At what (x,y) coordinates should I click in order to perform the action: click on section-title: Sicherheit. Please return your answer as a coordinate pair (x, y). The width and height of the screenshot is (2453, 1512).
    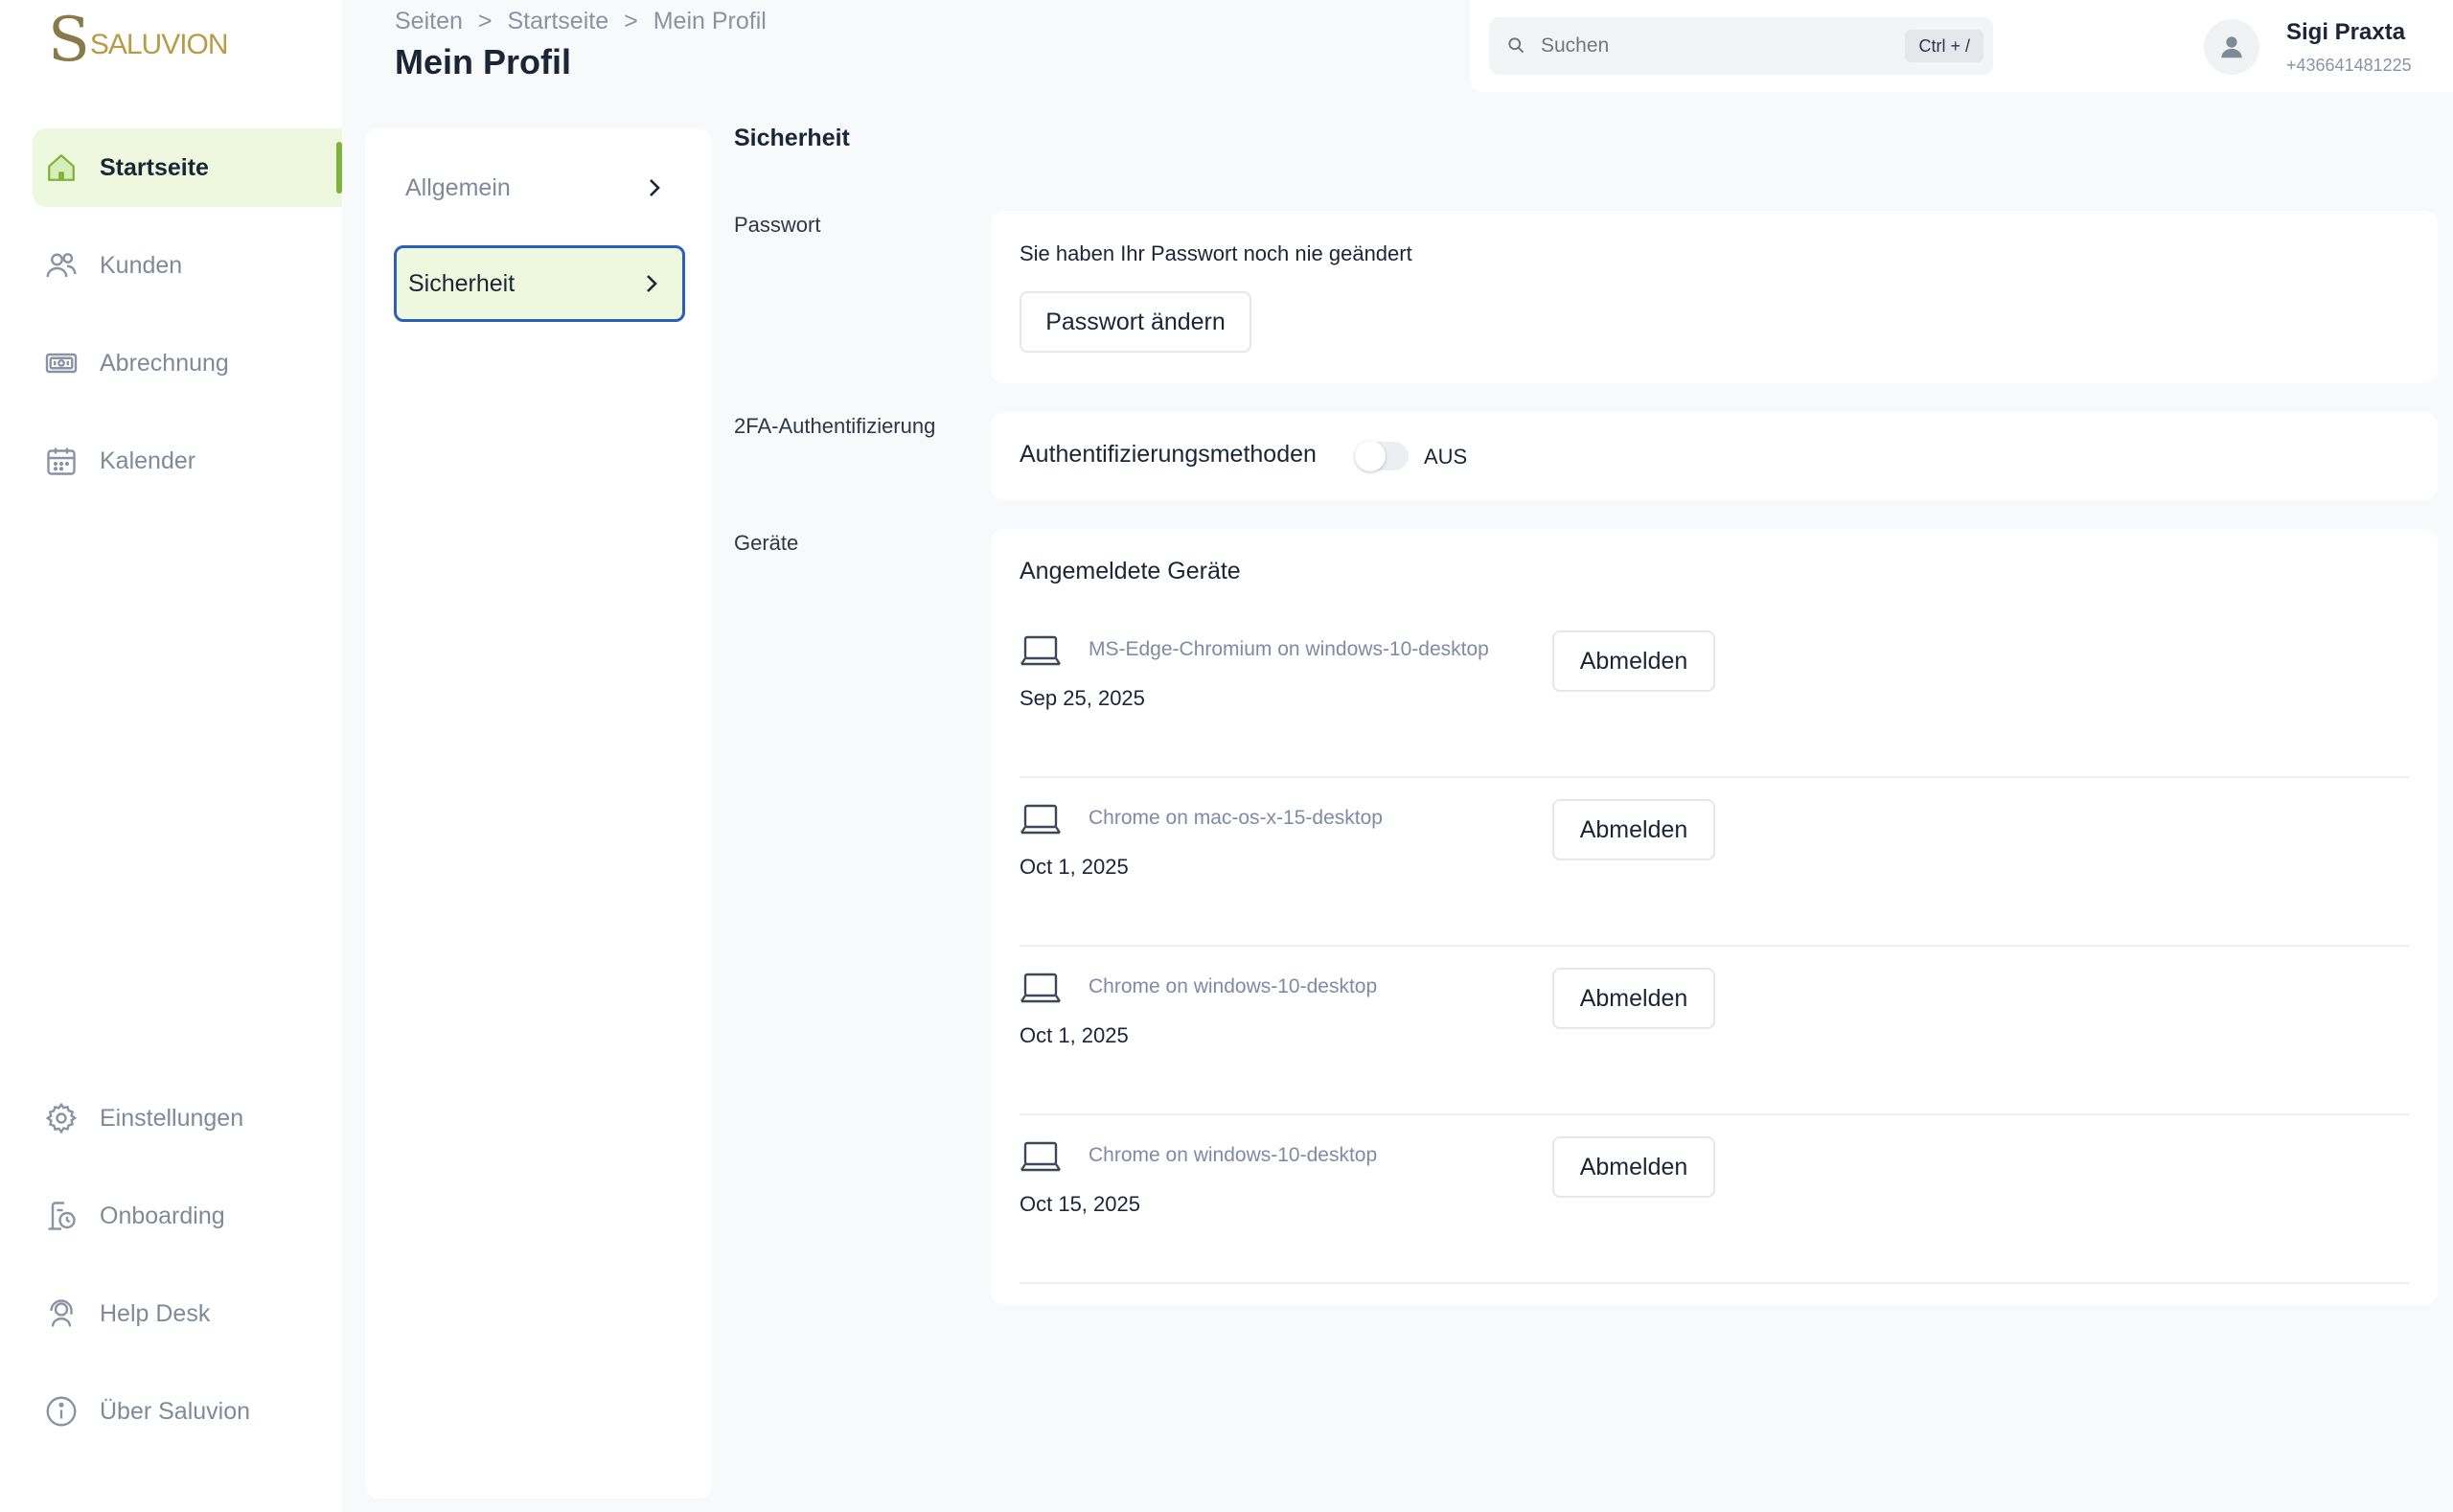
    Looking at the image, I should click on (792, 138).